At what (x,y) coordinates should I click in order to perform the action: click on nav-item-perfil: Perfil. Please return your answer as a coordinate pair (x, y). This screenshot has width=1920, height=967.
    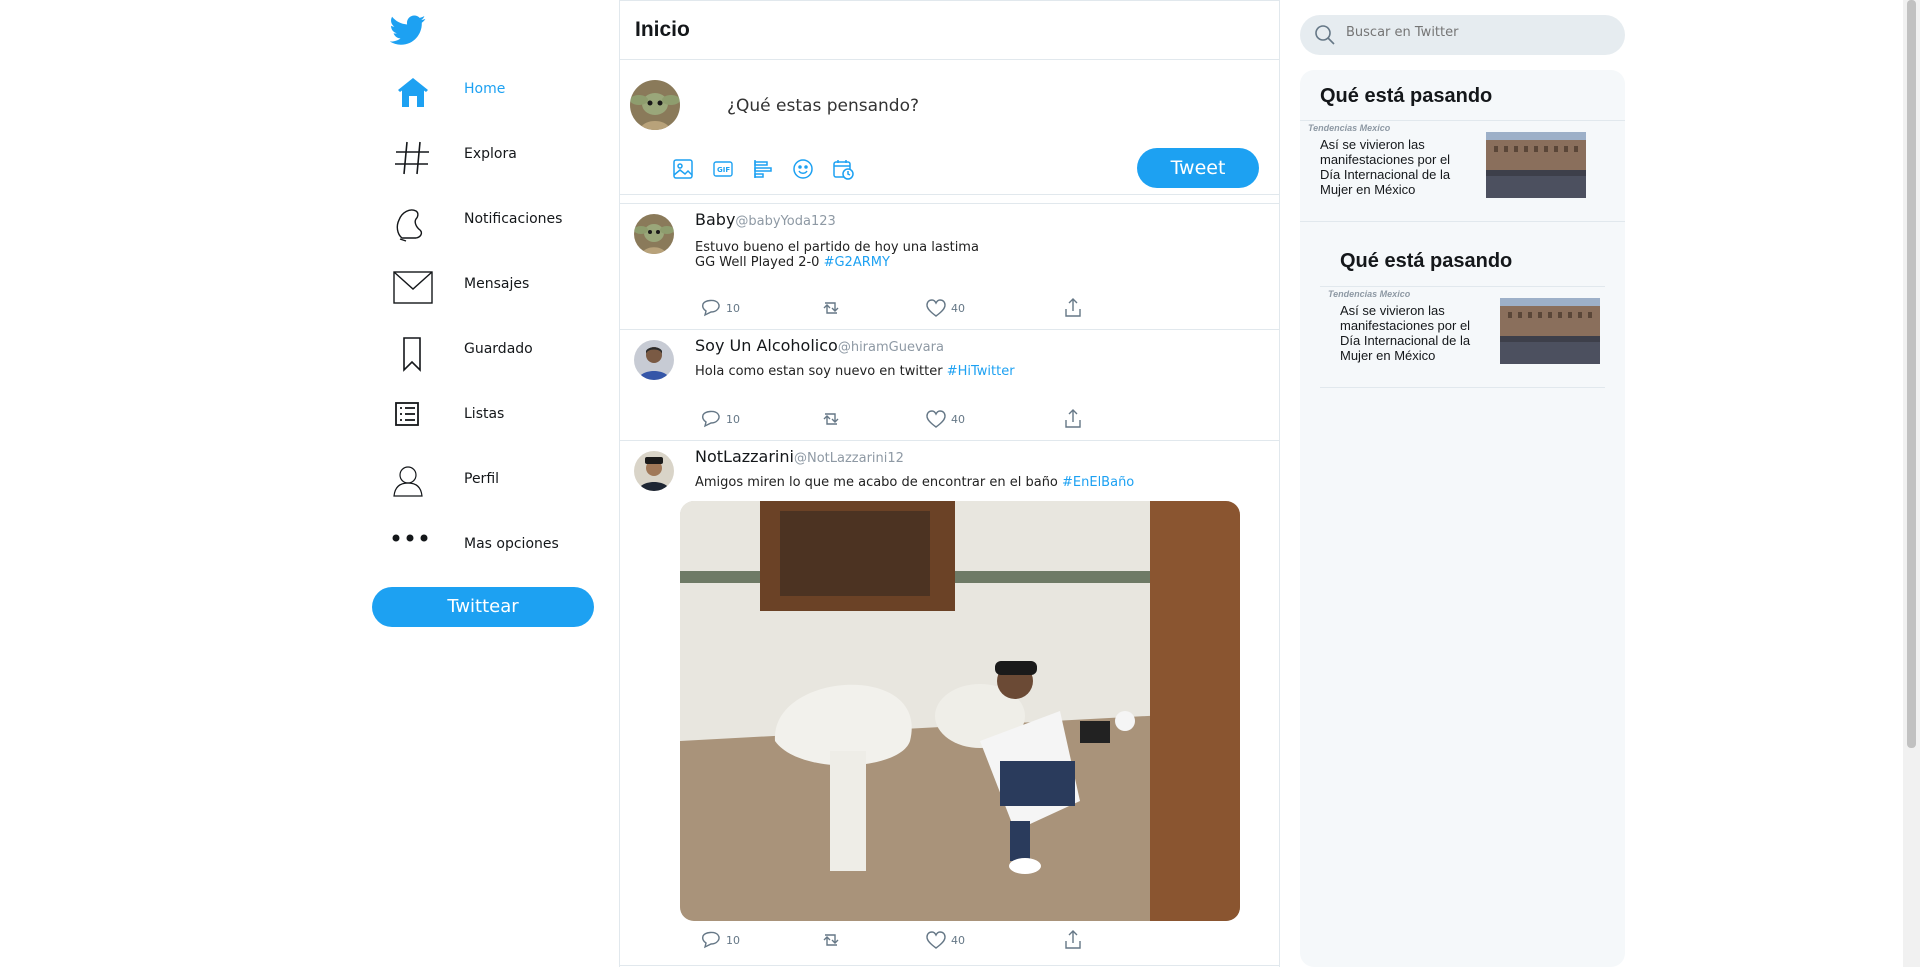
    Looking at the image, I should click on (492, 487).